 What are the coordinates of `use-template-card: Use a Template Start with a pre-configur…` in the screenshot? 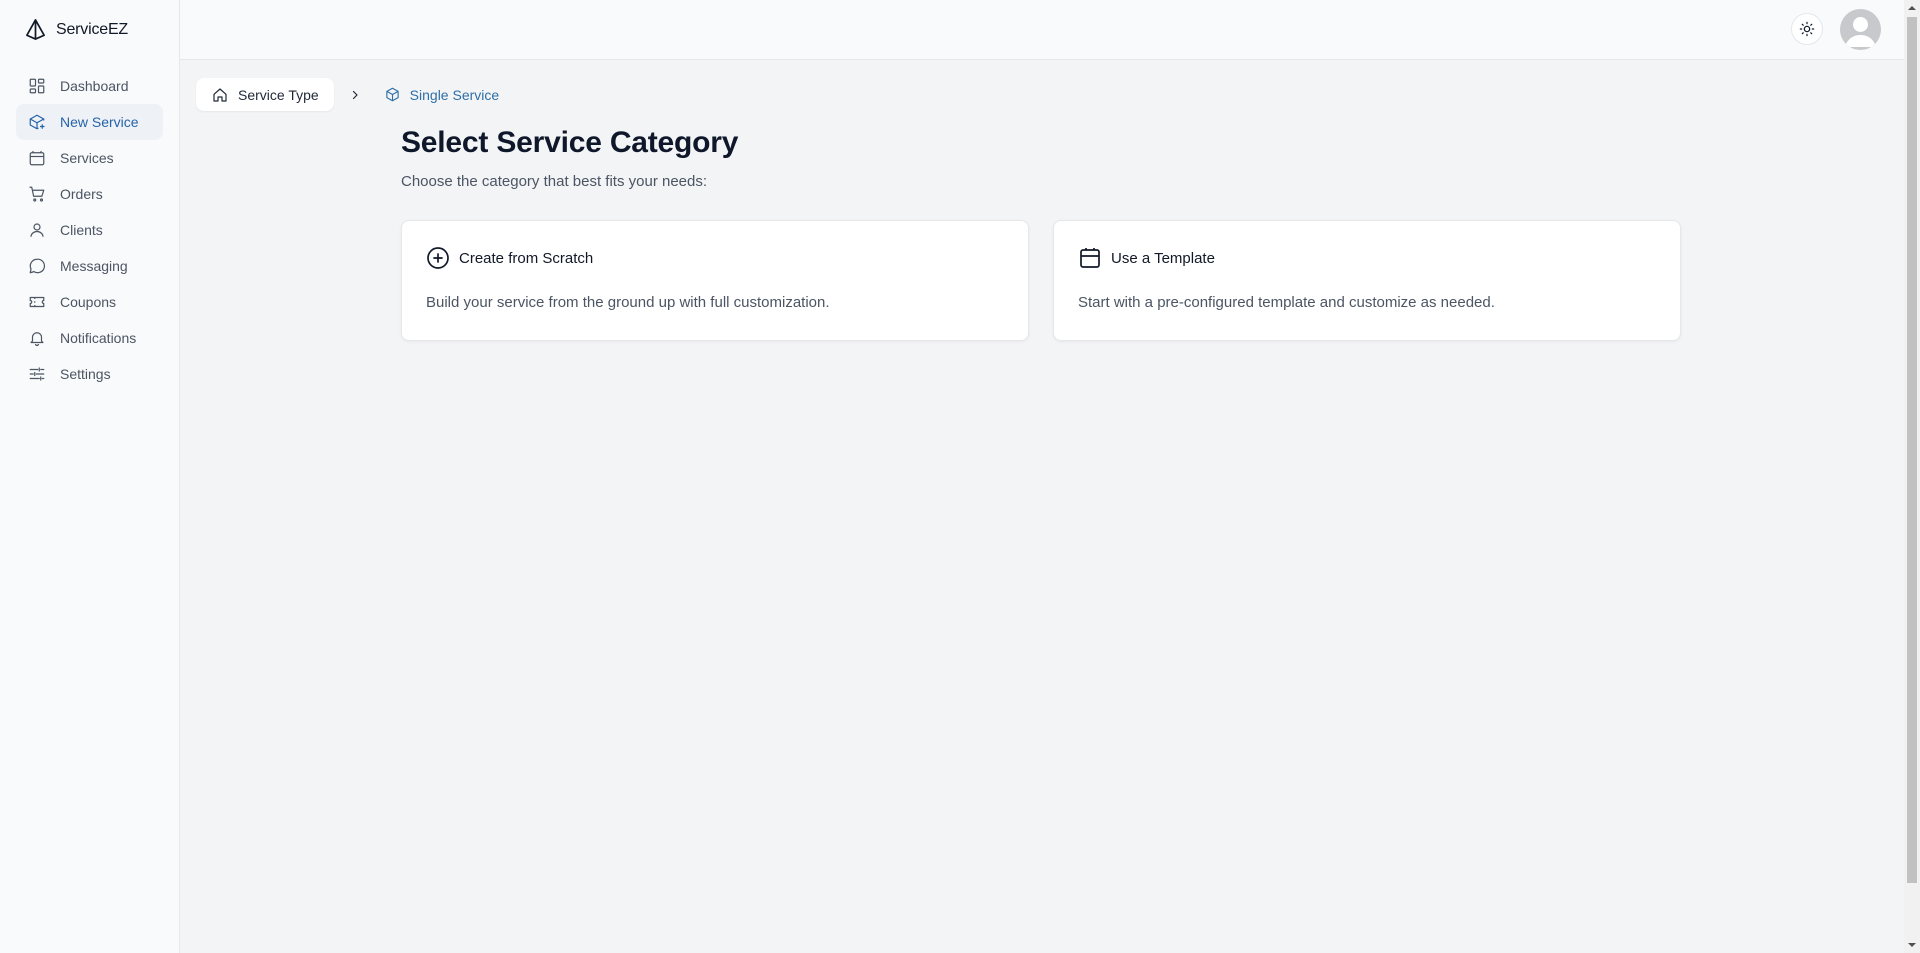 It's located at (1367, 280).